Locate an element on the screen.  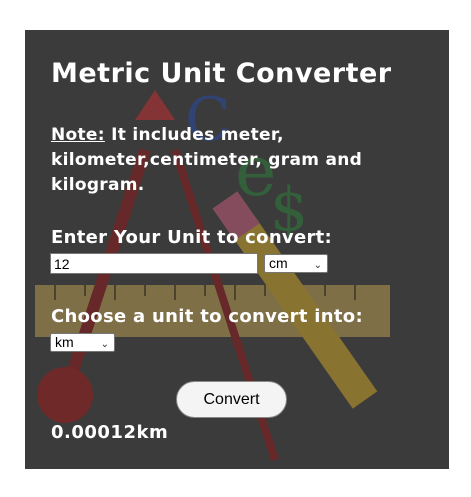
to-unit-value: km is located at coordinates (64, 342).